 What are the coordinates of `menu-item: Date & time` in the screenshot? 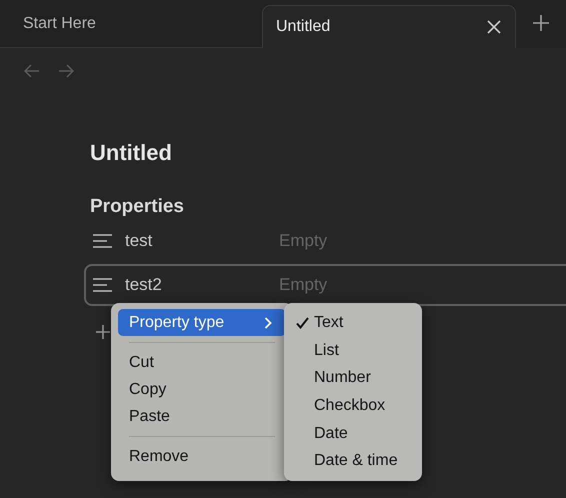 It's located at (353, 461).